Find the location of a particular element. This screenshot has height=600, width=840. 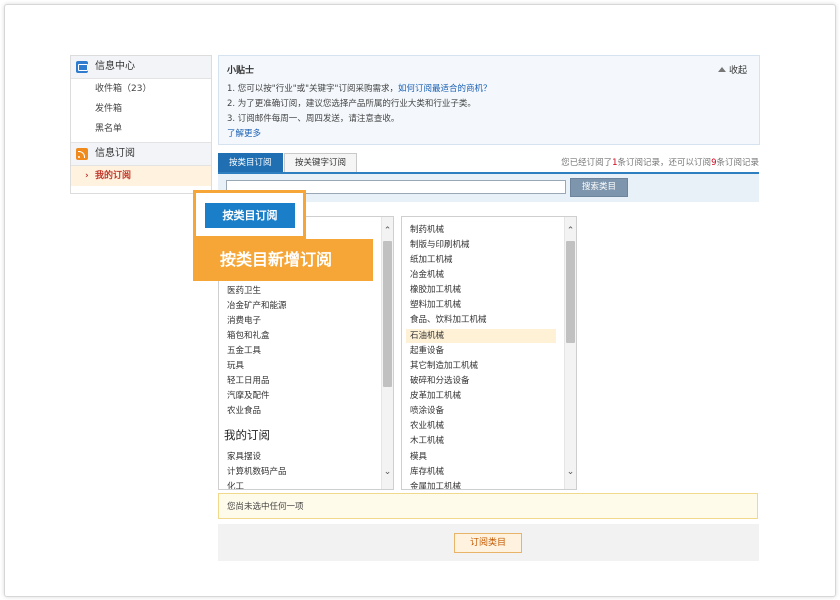

list-item: 消费电子 is located at coordinates (244, 321).